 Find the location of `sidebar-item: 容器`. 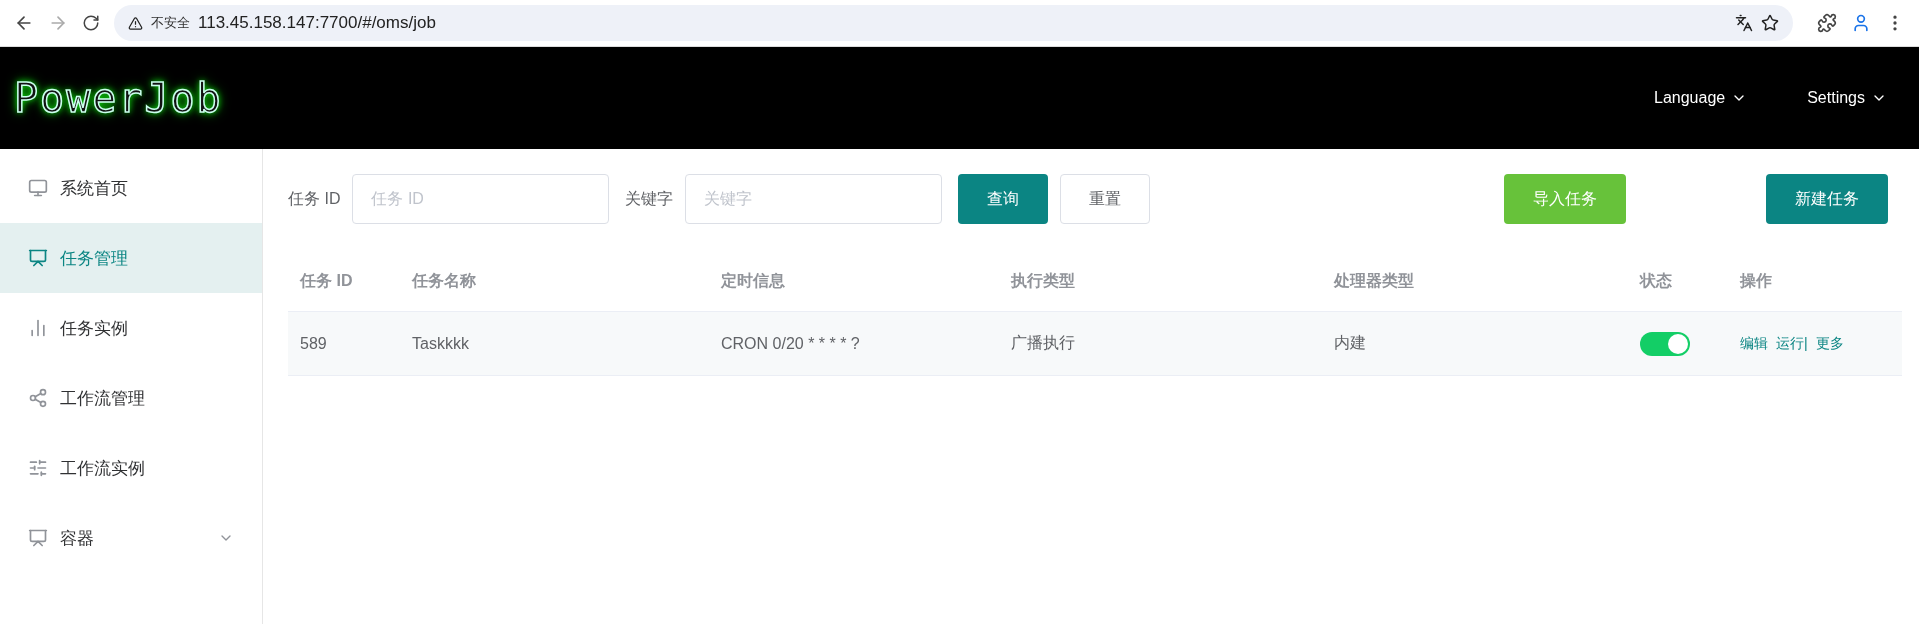

sidebar-item: 容器 is located at coordinates (131, 538).